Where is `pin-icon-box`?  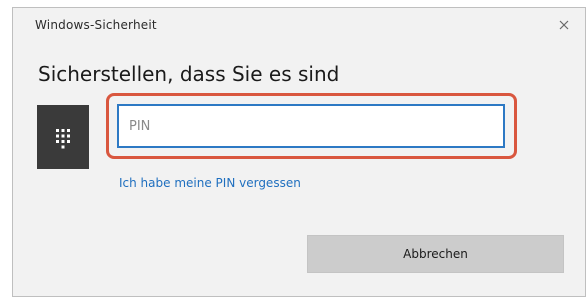 pin-icon-box is located at coordinates (63, 137).